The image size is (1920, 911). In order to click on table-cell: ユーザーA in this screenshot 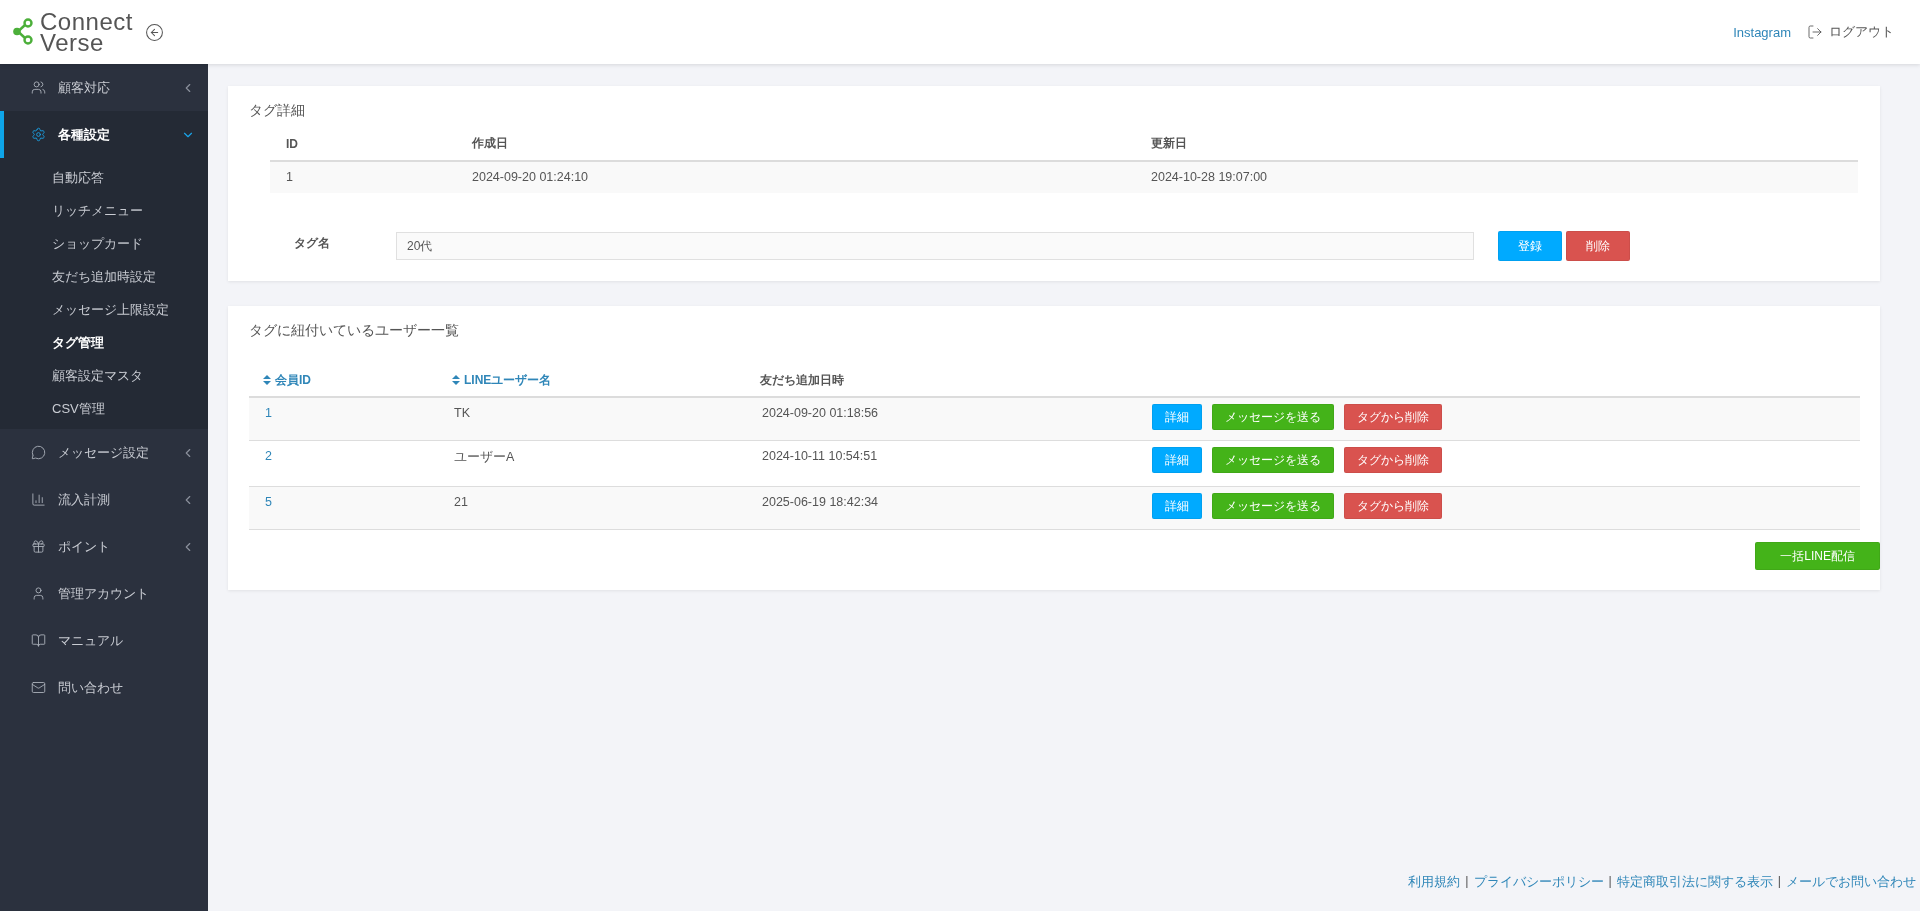, I will do `click(592, 463)`.